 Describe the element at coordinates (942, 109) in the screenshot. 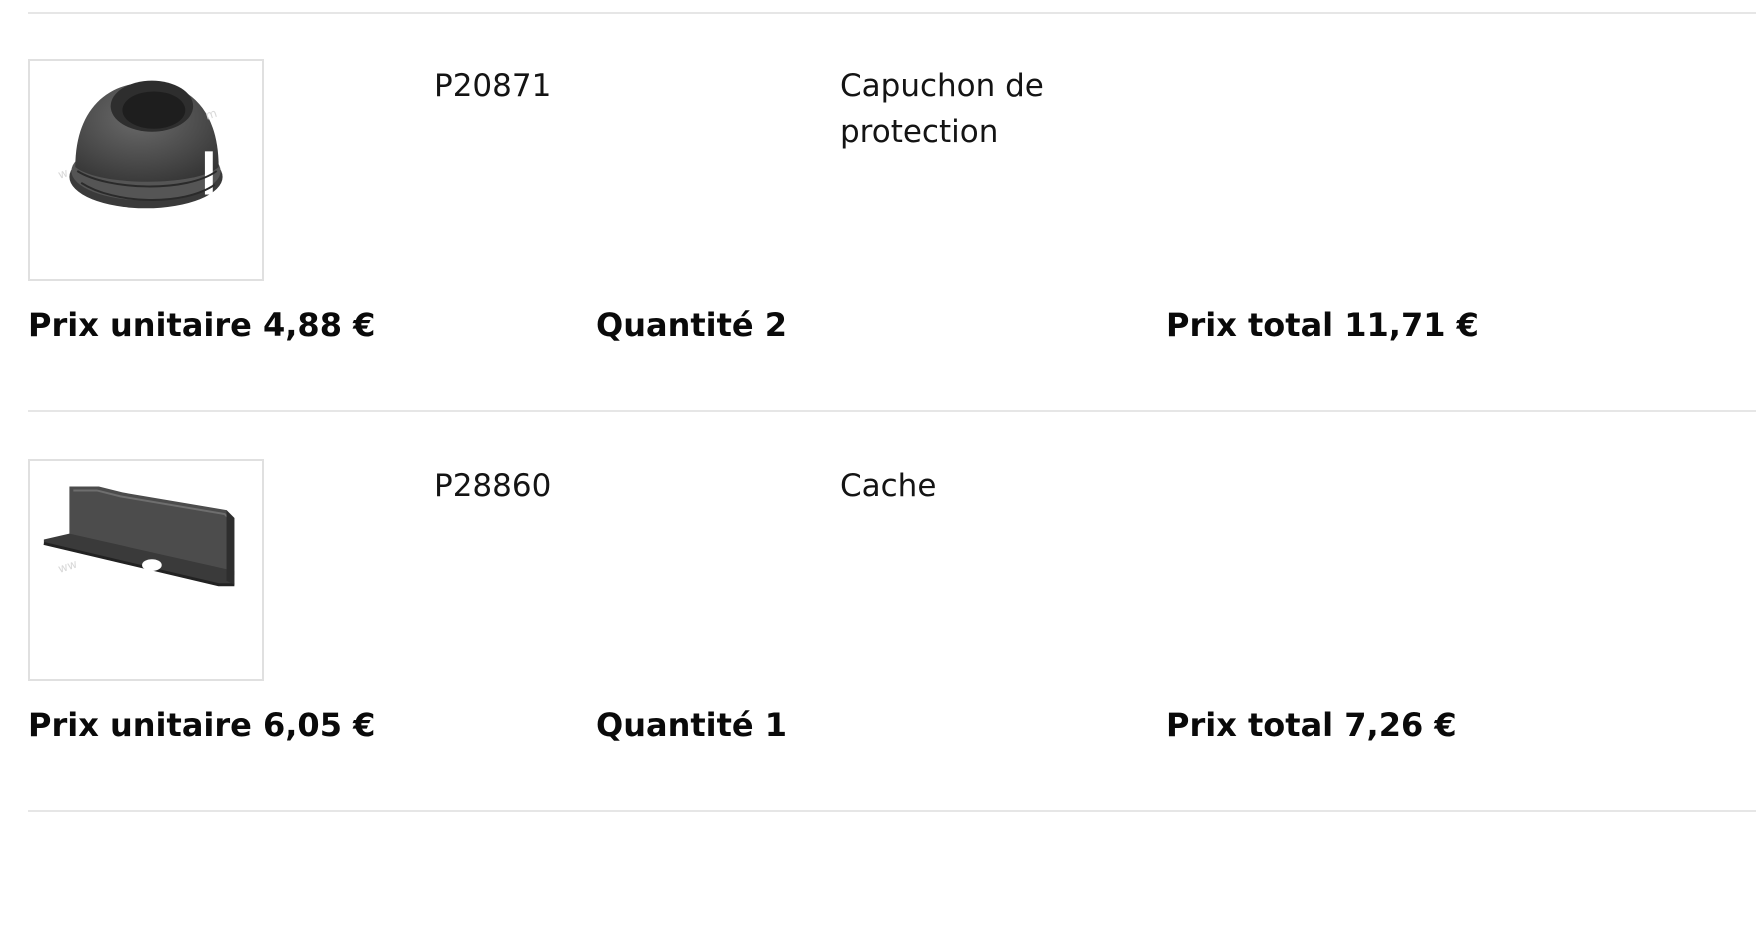

I see `product-description: Capuchon de protection` at that location.